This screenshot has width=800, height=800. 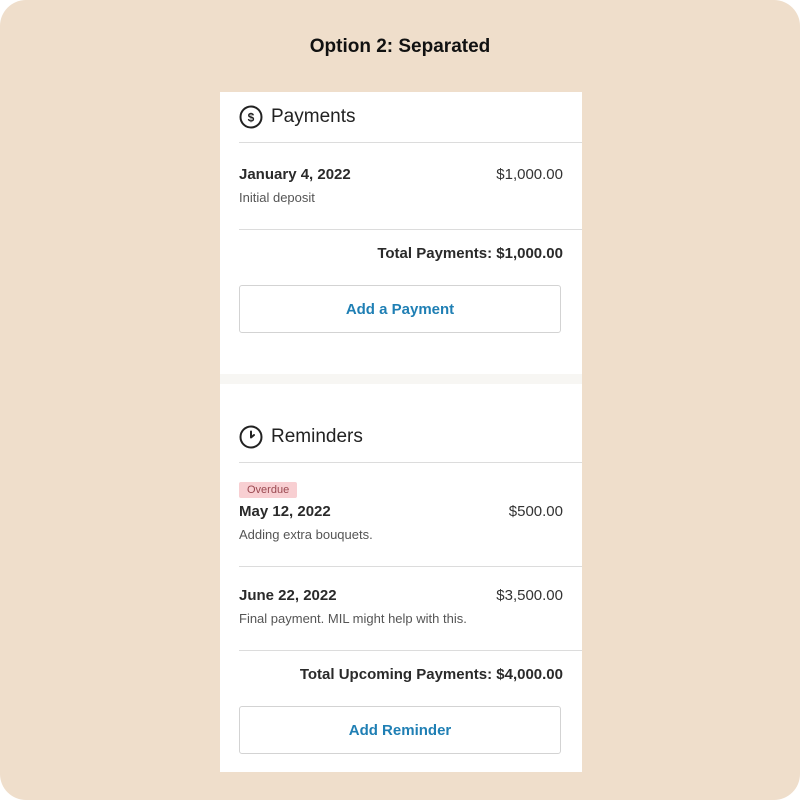 I want to click on add-reminder-button: Add Reminder, so click(x=400, y=730).